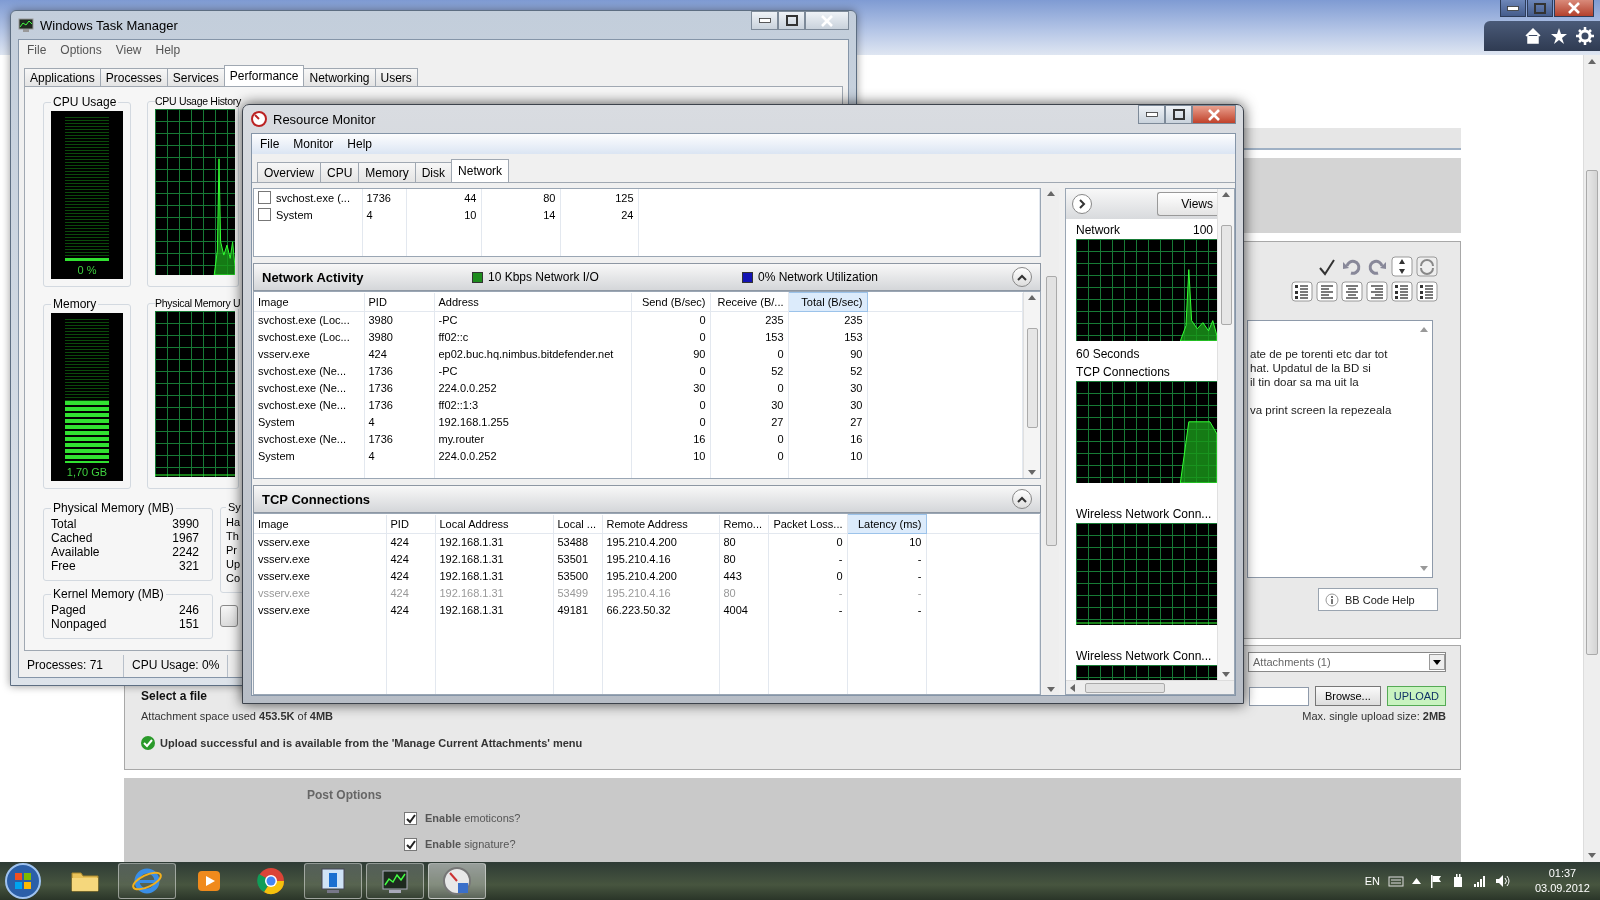 This screenshot has width=1600, height=900. Describe the element at coordinates (1352, 291) in the screenshot. I see `align-center-icon` at that location.